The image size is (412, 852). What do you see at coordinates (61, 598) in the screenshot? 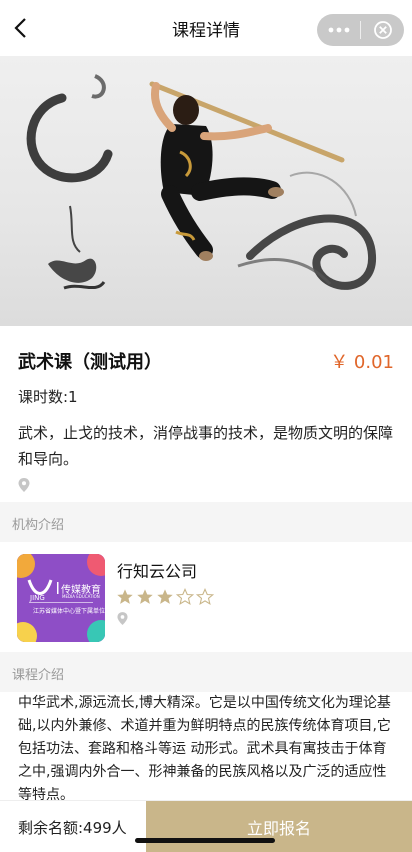
I see `org-logo: JING 传媒教育 MEDIA EDUCATION 江苏省媒体中心暨下属单位` at bounding box center [61, 598].